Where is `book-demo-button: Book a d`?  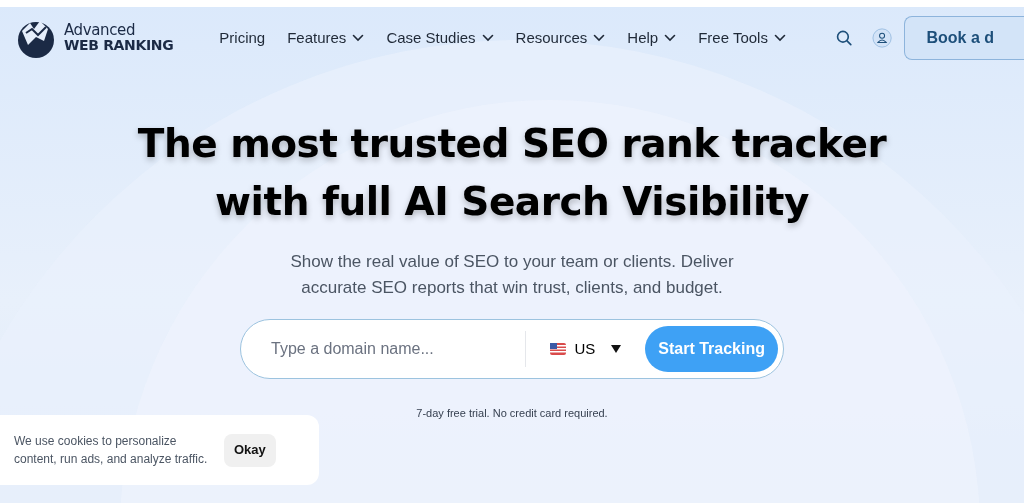
book-demo-button: Book a d is located at coordinates (964, 38).